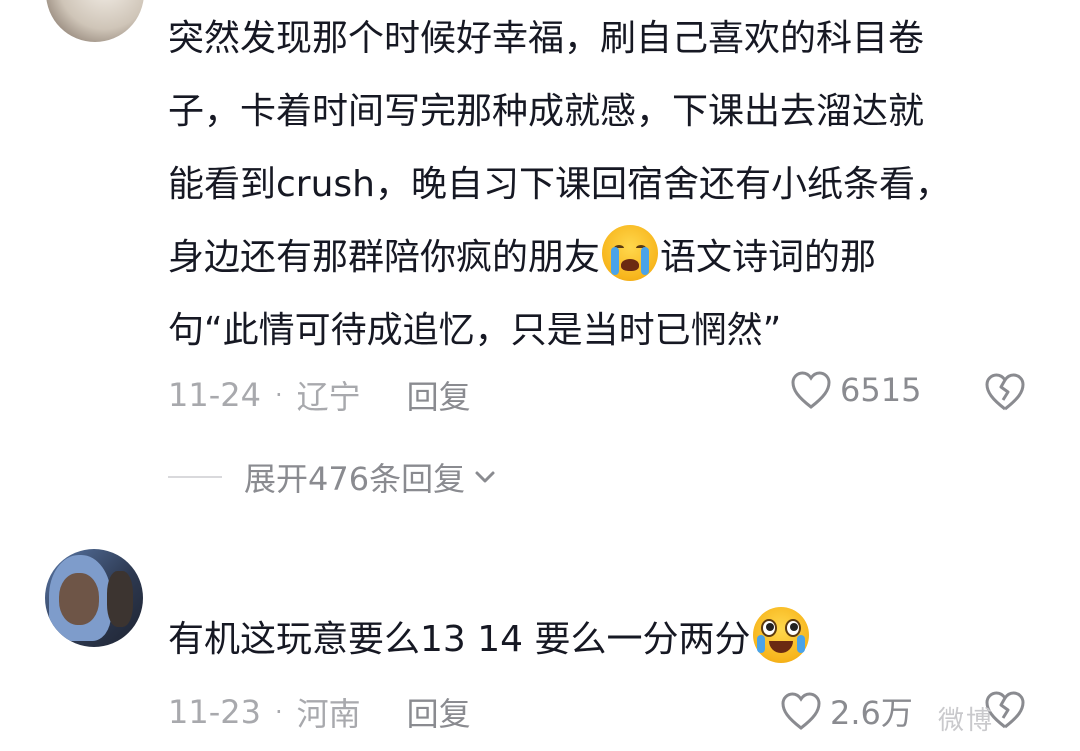  What do you see at coordinates (780, 635) in the screenshot?
I see `holding-back-tears-emoji-icon` at bounding box center [780, 635].